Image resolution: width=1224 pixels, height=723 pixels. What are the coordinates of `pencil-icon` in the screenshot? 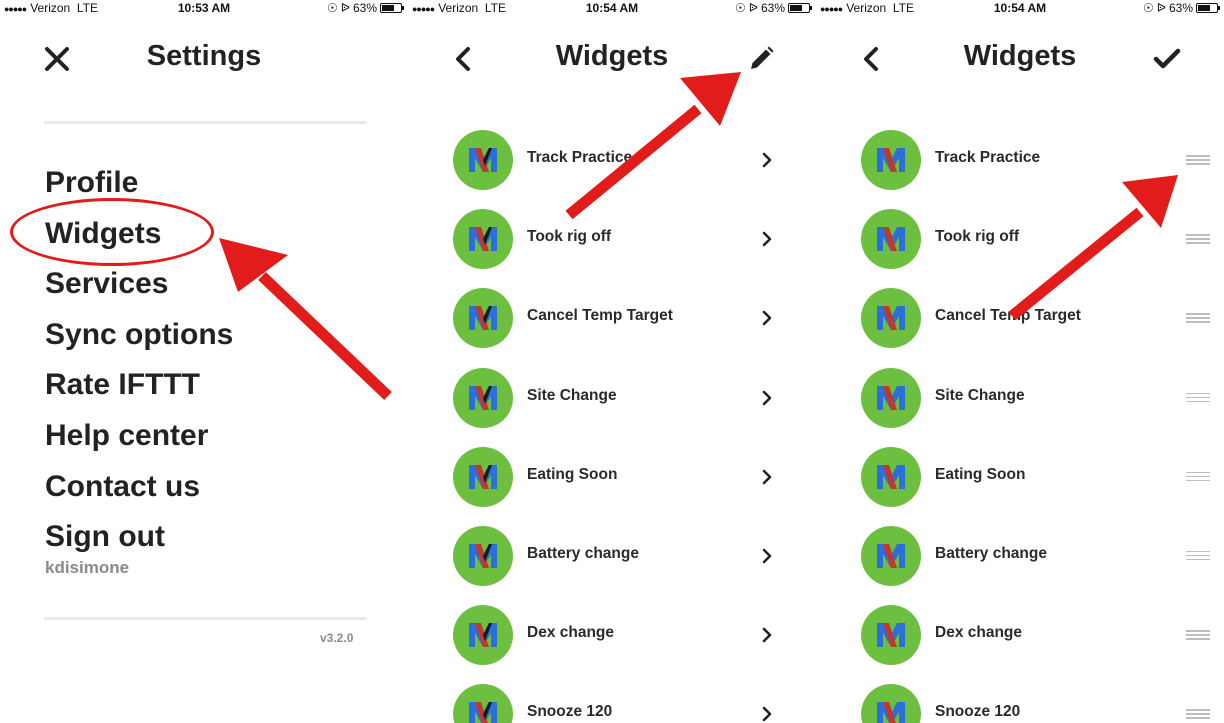 It's located at (761, 59).